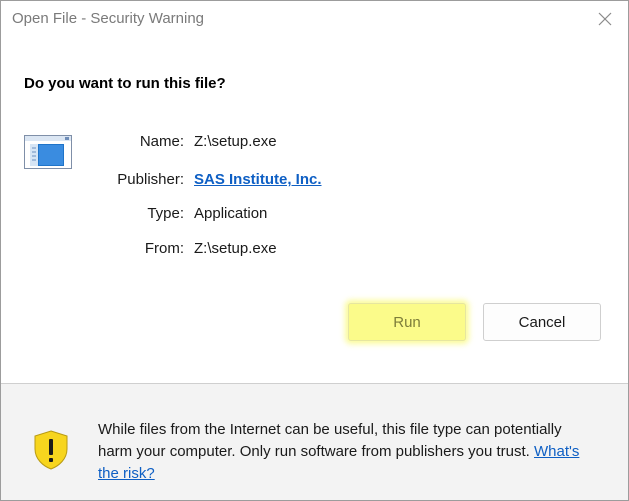 This screenshot has width=629, height=501. Describe the element at coordinates (407, 322) in the screenshot. I see `run-button: Run` at that location.